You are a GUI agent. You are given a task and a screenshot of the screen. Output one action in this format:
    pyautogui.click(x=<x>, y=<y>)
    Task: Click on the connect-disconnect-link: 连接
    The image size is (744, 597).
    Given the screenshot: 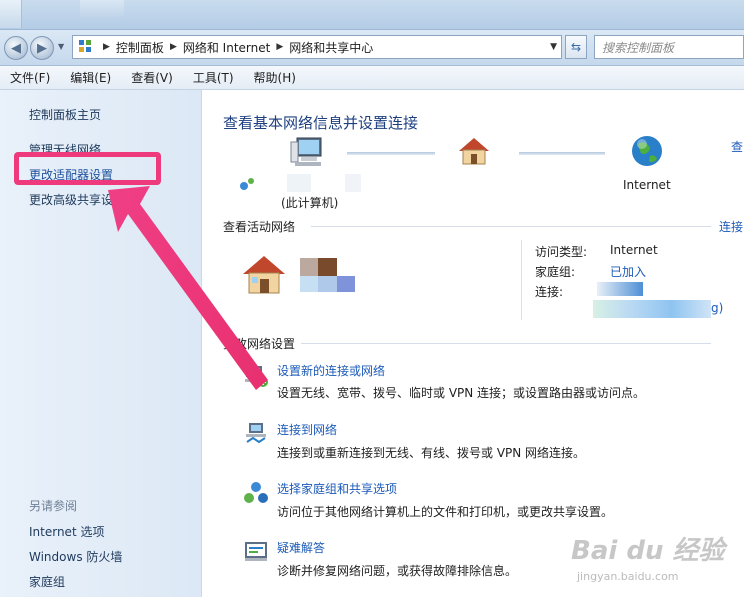 What is the action you would take?
    pyautogui.click(x=731, y=226)
    